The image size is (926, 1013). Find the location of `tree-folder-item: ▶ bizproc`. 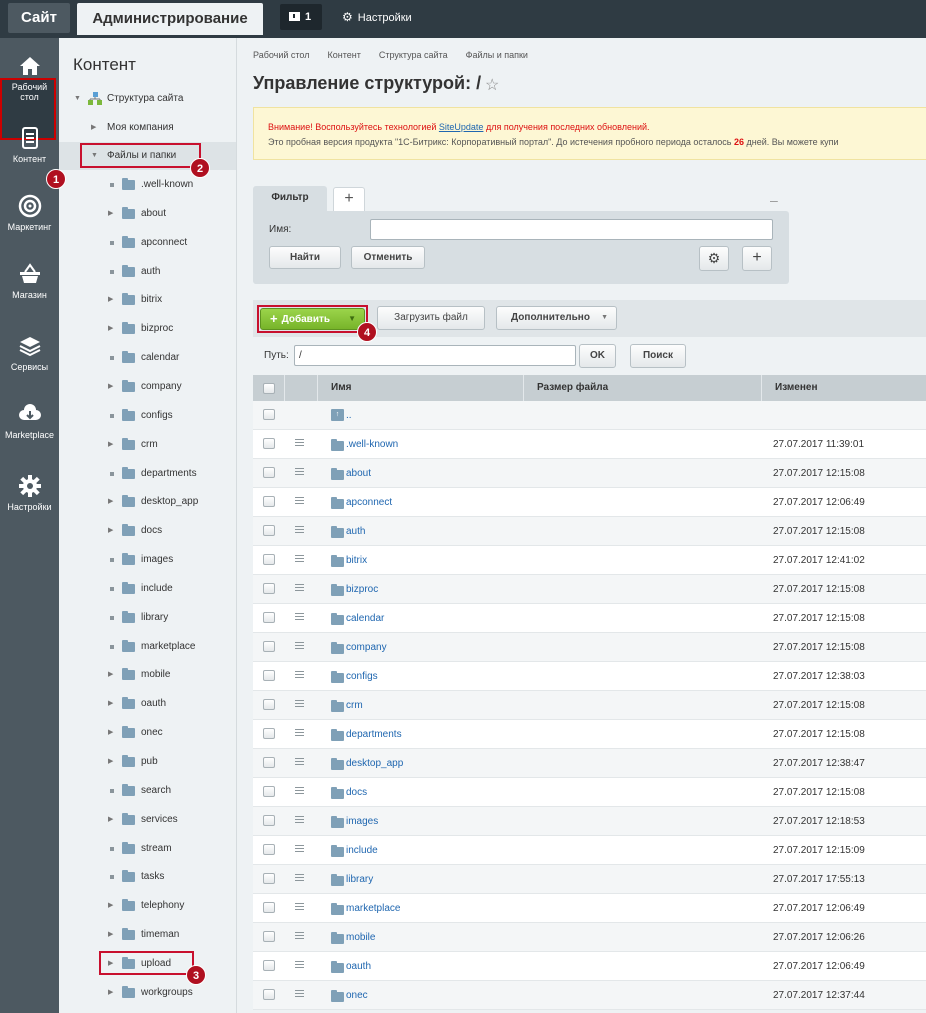

tree-folder-item: ▶ bizproc is located at coordinates (147, 329).